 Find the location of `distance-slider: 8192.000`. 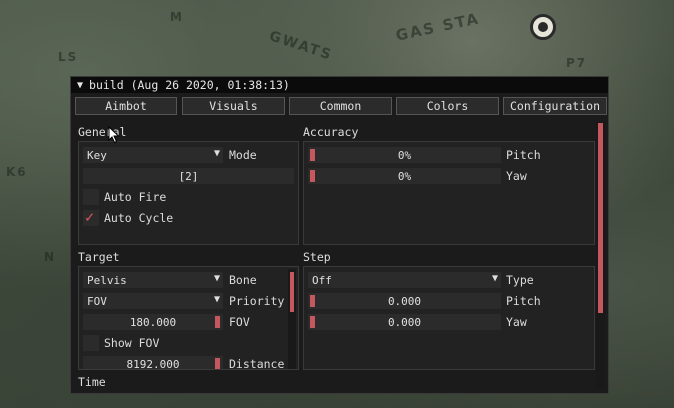

distance-slider: 8192.000 is located at coordinates (153, 363).